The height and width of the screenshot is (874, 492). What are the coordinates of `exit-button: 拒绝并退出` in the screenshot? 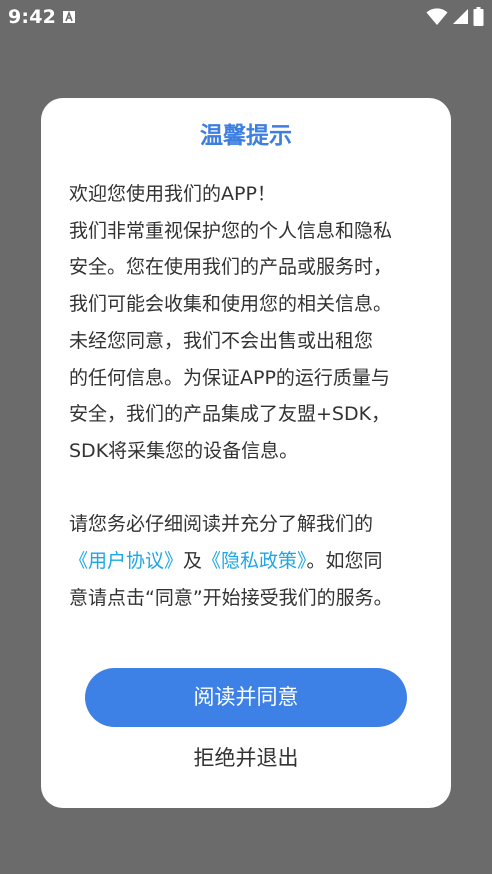 It's located at (246, 758).